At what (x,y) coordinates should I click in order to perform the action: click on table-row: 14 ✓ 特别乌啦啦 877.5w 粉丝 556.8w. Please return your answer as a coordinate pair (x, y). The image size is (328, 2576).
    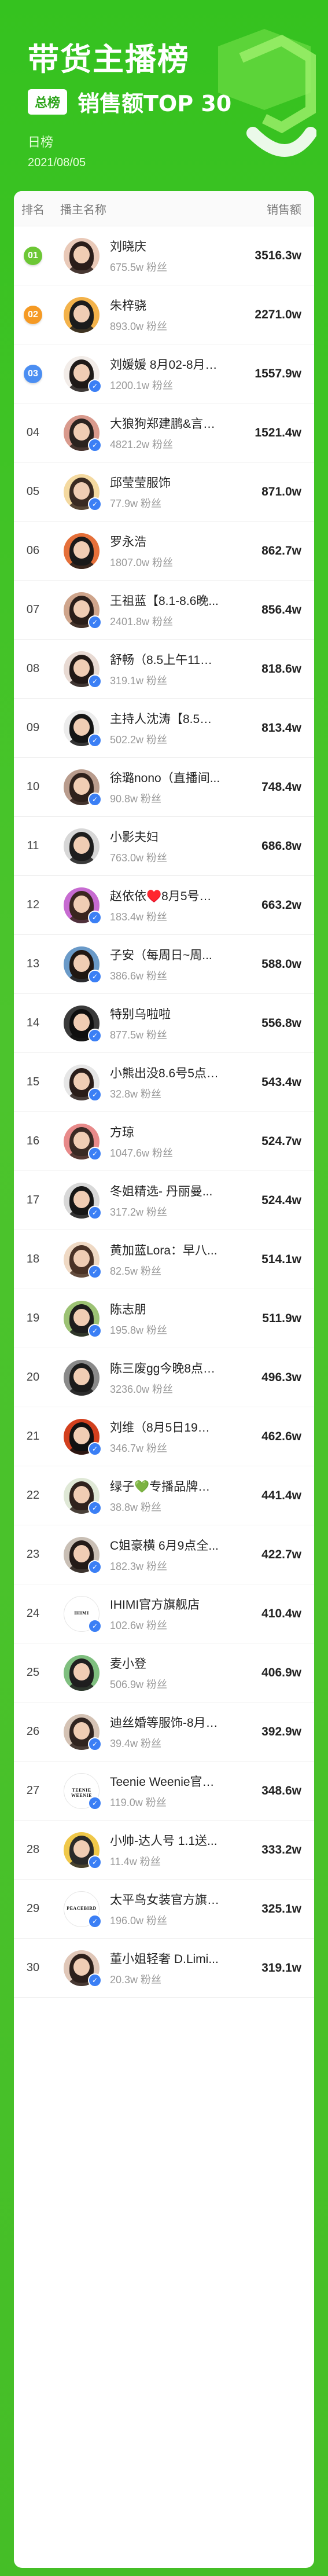
    Looking at the image, I should click on (164, 1023).